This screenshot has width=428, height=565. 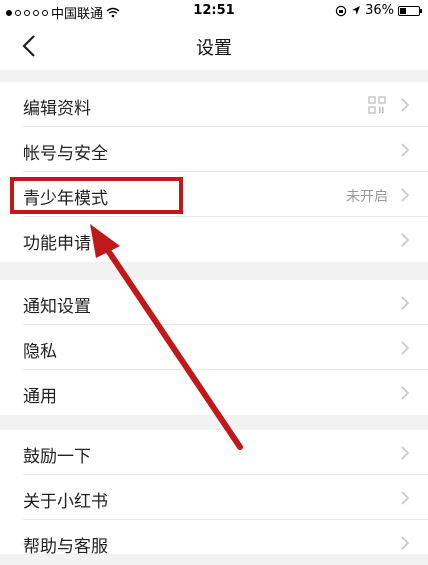 What do you see at coordinates (57, 109) in the screenshot?
I see `settings-item-label: 编辑资料` at bounding box center [57, 109].